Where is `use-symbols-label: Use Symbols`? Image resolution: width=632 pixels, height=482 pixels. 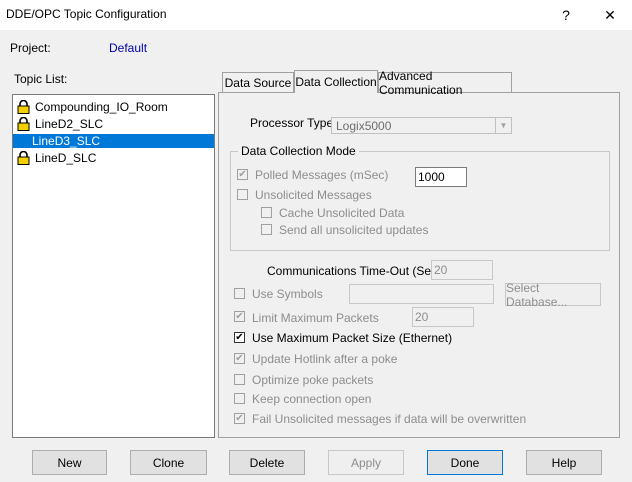
use-symbols-label: Use Symbols is located at coordinates (287, 294).